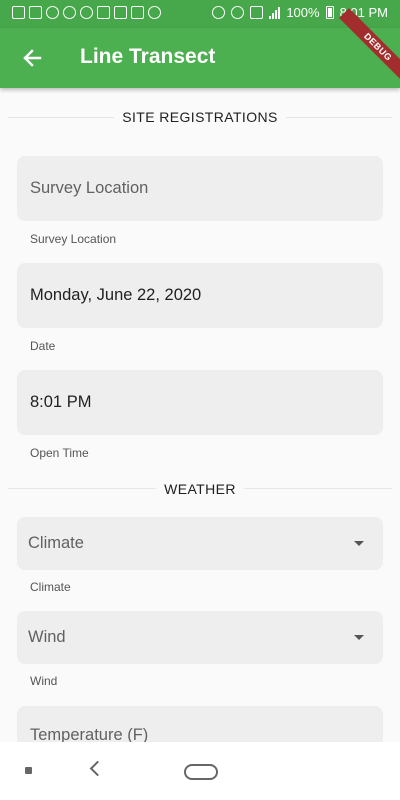 Image resolution: width=400 pixels, height=800 pixels. Describe the element at coordinates (89, 188) in the screenshot. I see `survey-location-placeholder: Survey Location` at that location.